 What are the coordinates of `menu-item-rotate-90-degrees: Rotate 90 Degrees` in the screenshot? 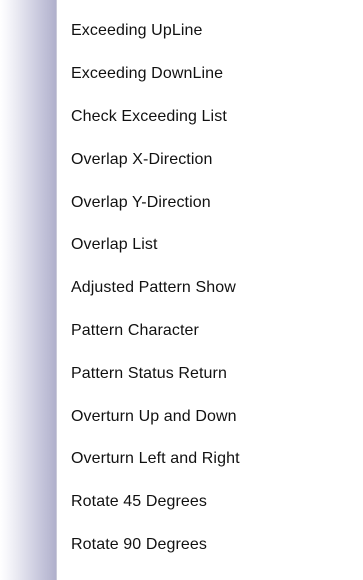 It's located at (181, 545).